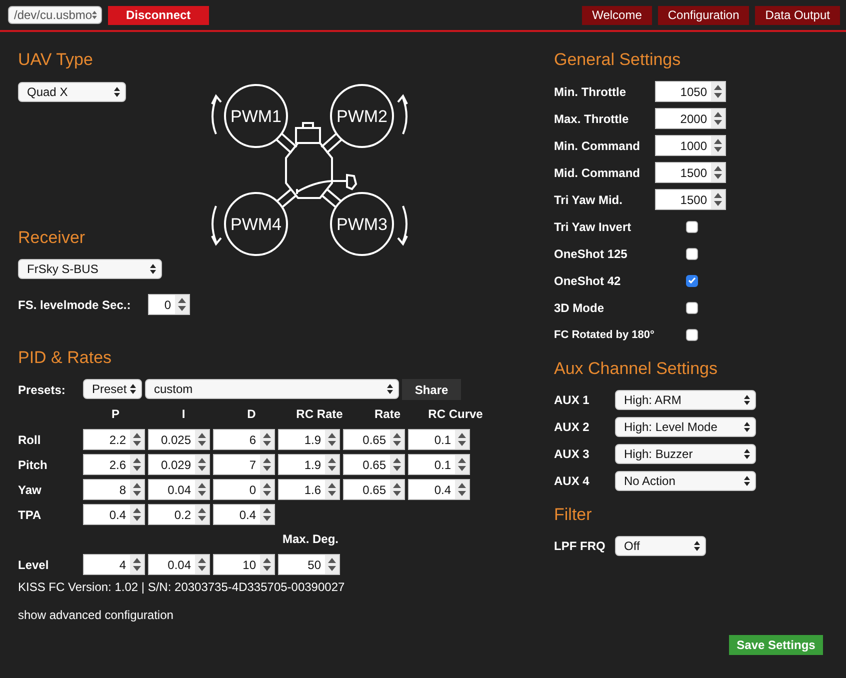 The width and height of the screenshot is (846, 678). I want to click on dropdown-select: custom, so click(272, 389).